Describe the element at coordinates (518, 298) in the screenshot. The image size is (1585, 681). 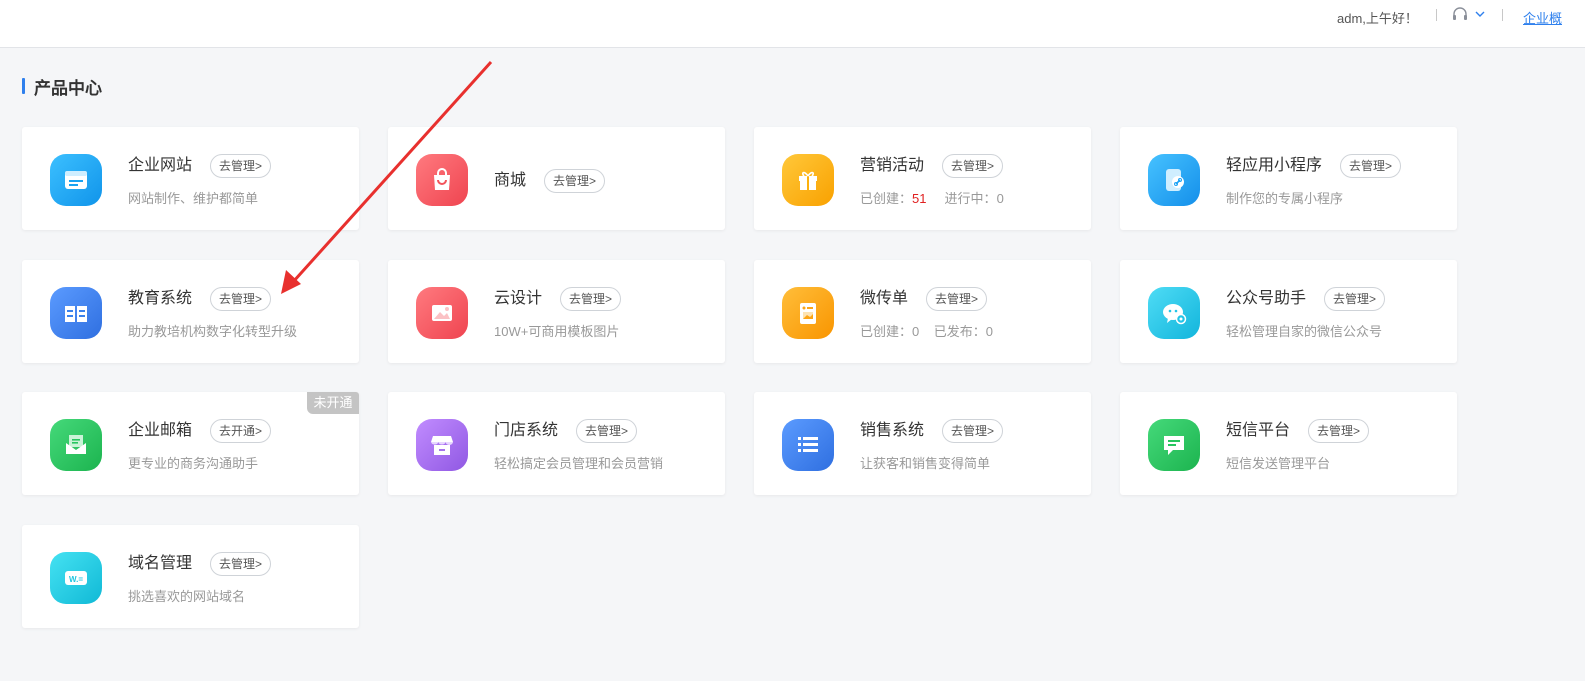
I see `product-name: 云设计` at that location.